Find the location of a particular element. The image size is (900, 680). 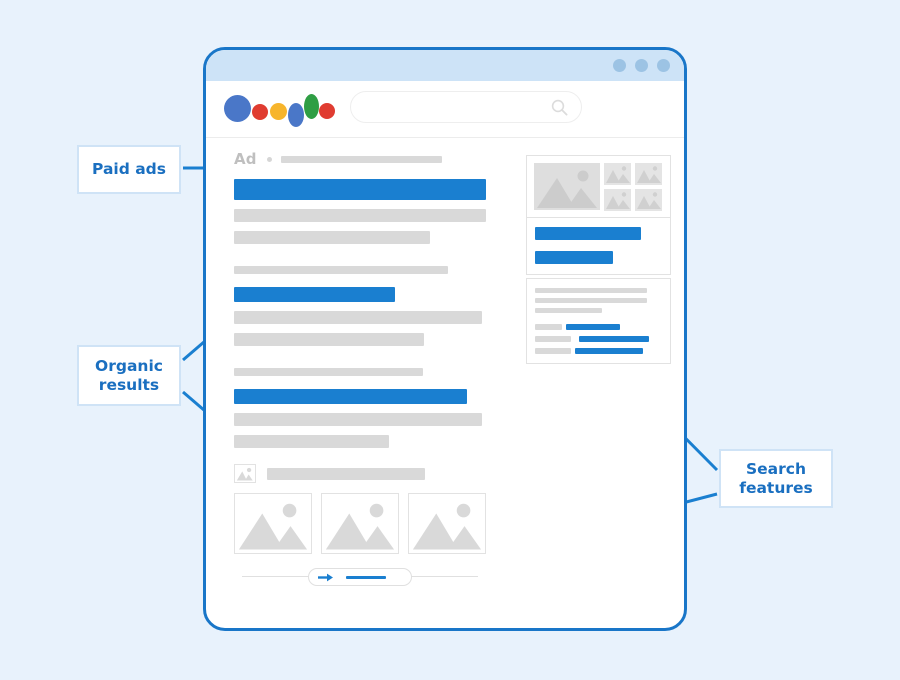

scroll-handle is located at coordinates (360, 577).